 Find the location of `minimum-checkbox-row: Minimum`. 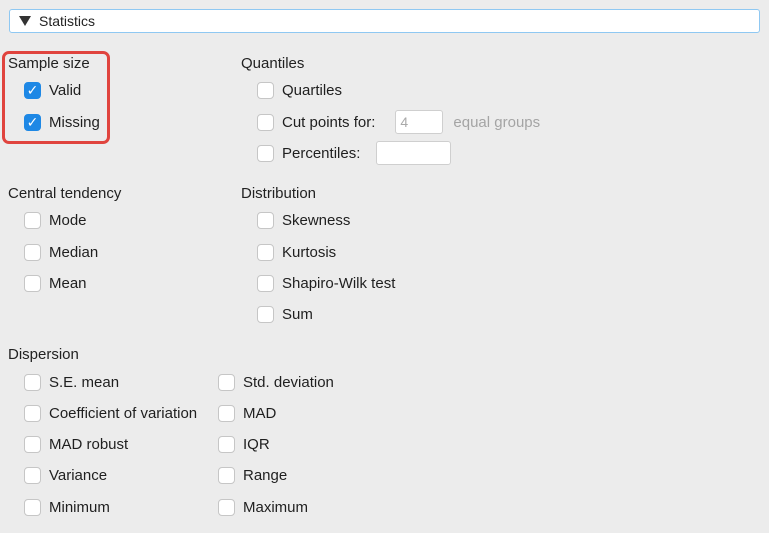

minimum-checkbox-row: Minimum is located at coordinates (67, 507).